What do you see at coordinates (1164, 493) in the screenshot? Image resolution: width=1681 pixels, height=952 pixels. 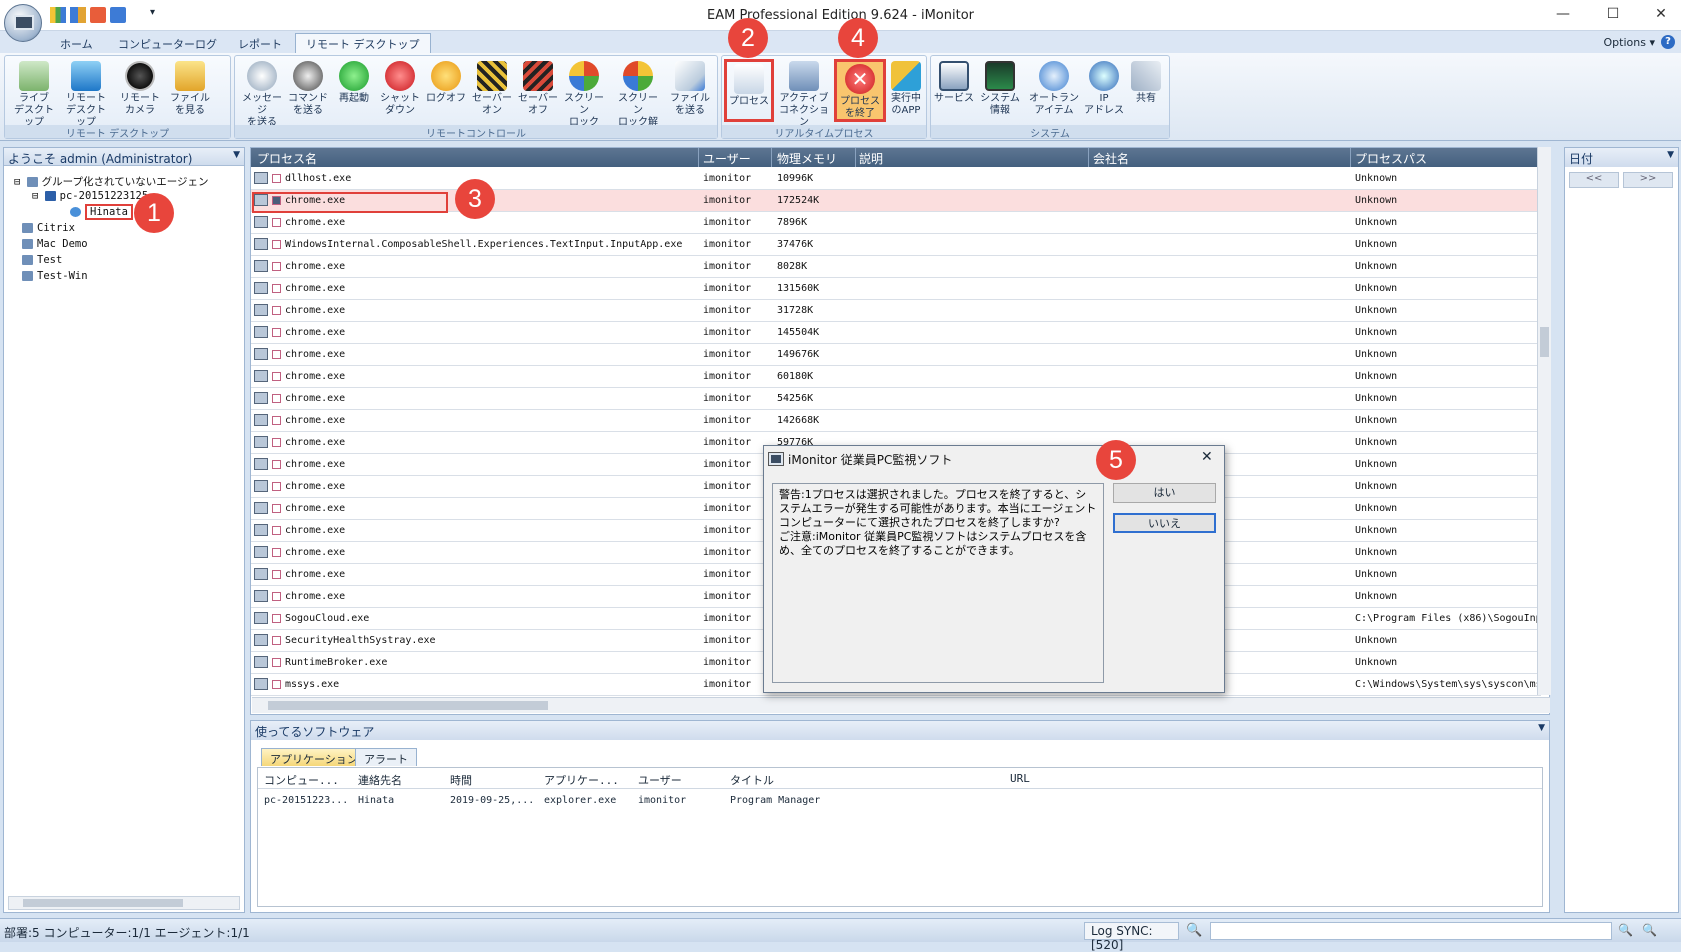 I see `yes-button: はい` at bounding box center [1164, 493].